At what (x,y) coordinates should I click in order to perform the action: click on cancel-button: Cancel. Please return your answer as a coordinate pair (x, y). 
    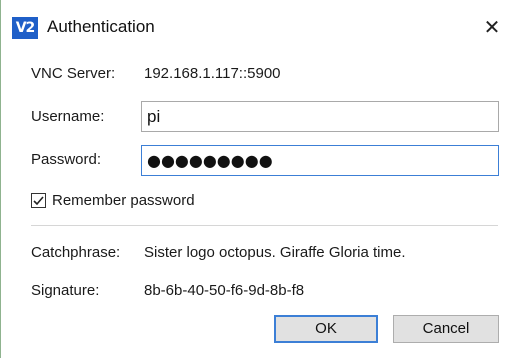
    Looking at the image, I should click on (446, 329).